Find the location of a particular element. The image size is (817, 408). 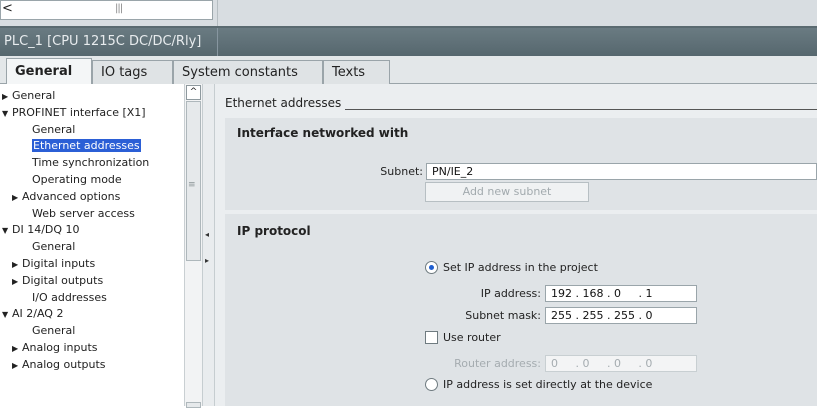

use-router-label: Use router is located at coordinates (472, 337).